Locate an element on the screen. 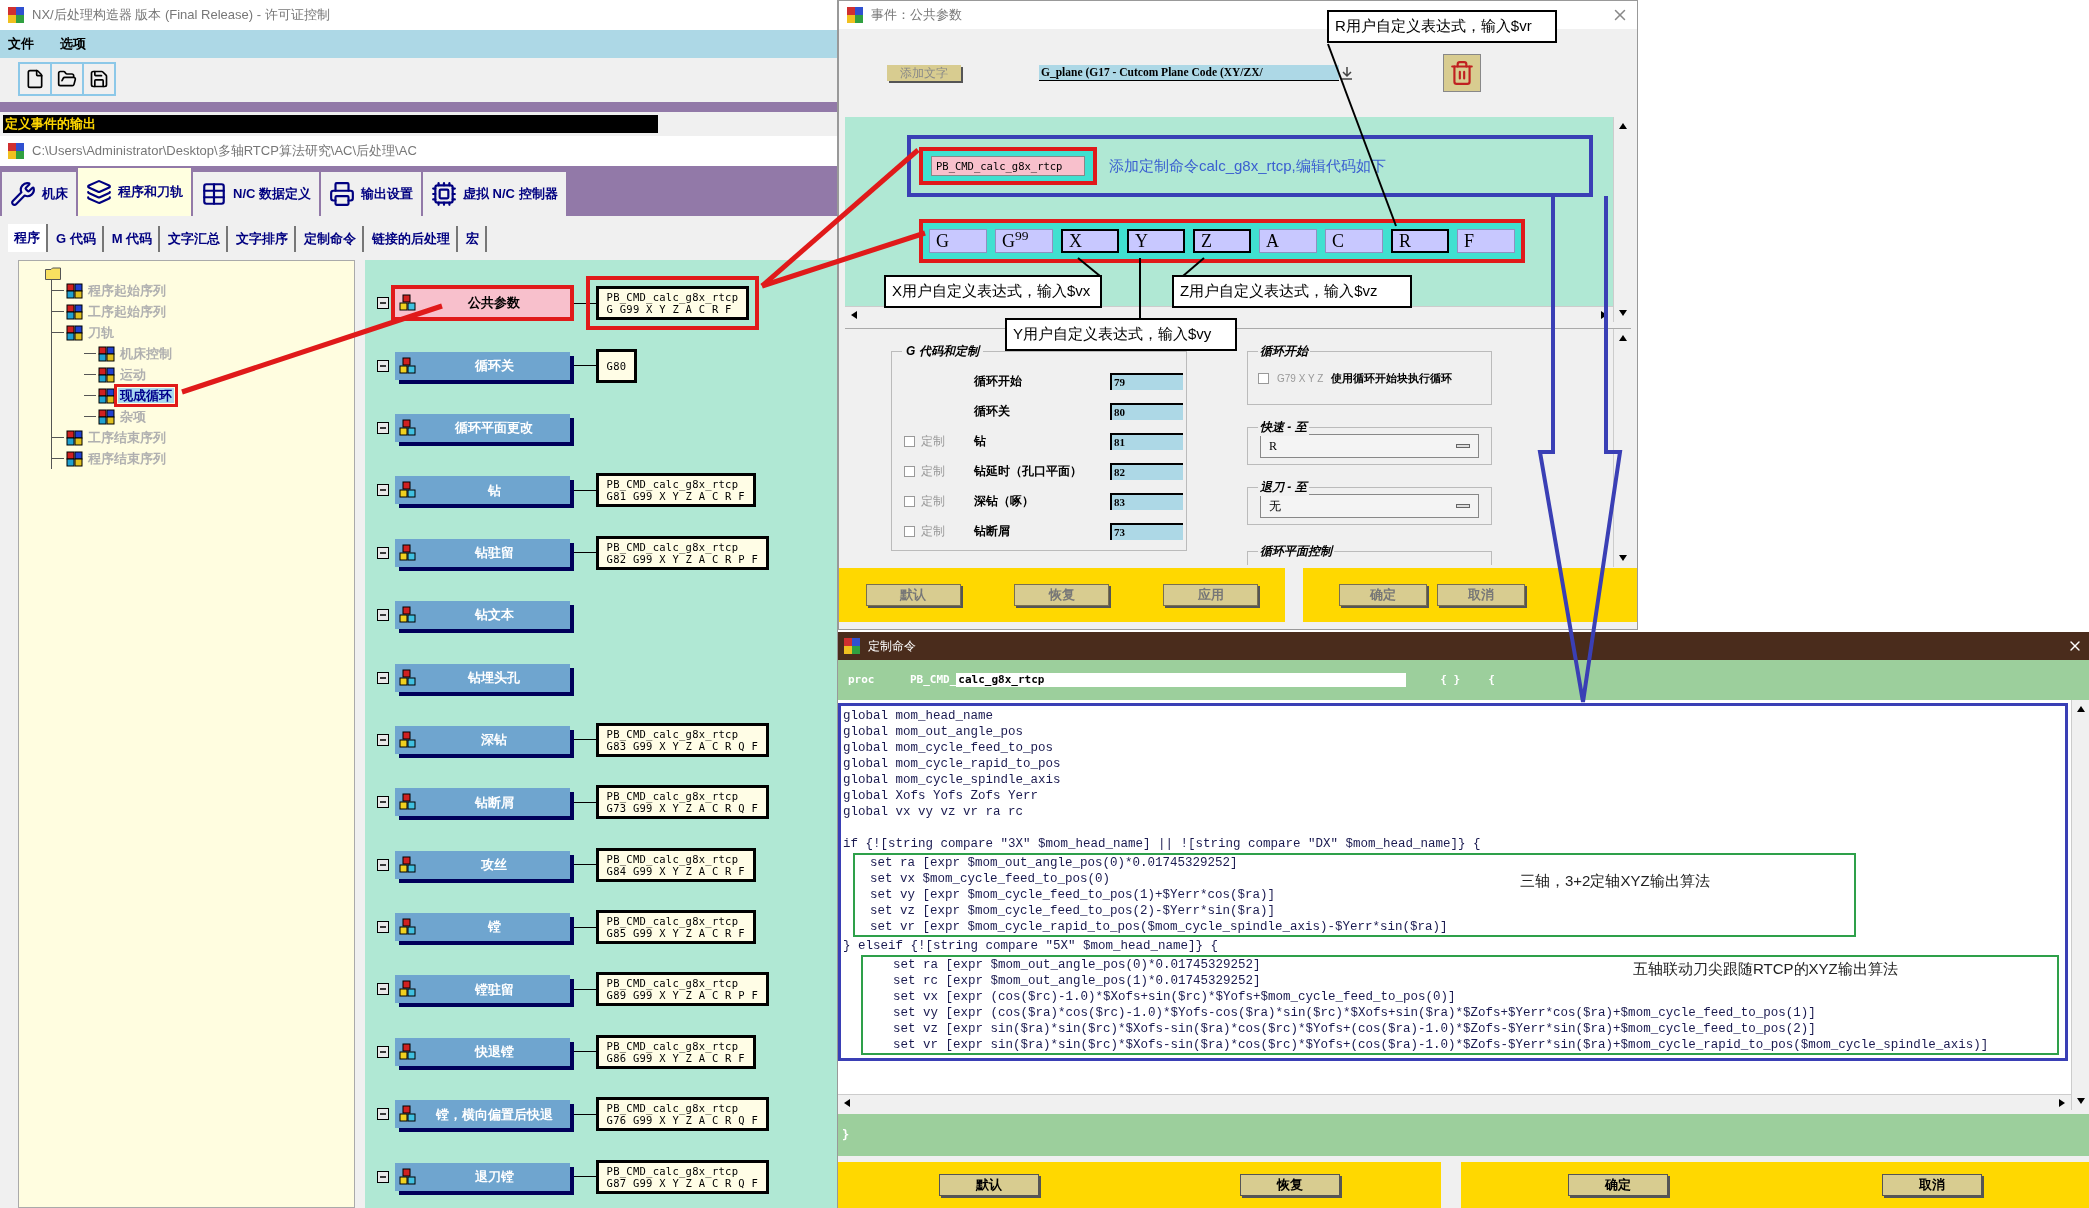  save-button is located at coordinates (99, 79).